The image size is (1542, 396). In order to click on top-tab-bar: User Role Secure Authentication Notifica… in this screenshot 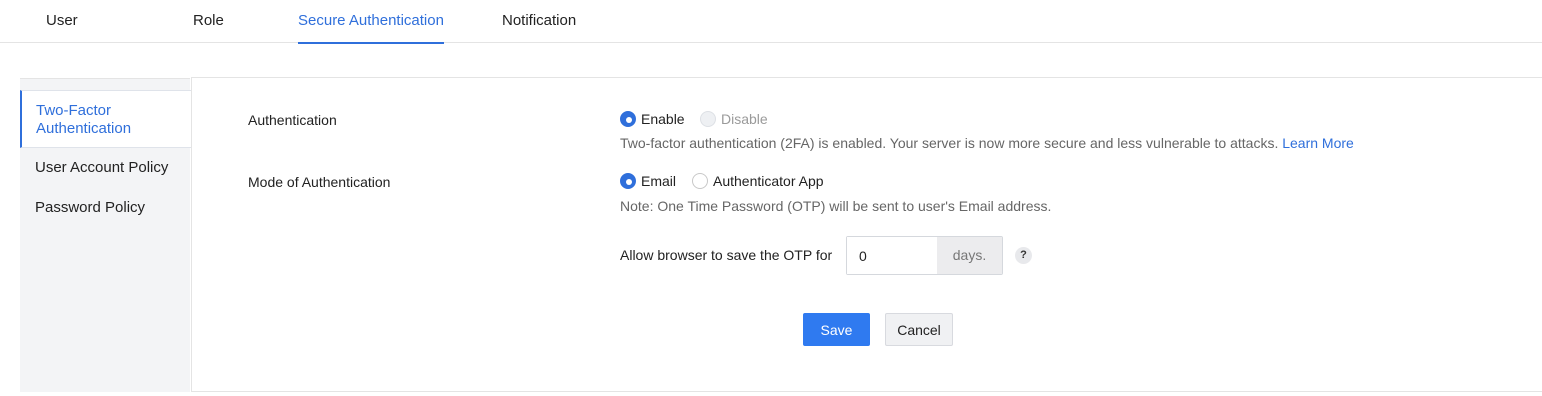, I will do `click(771, 22)`.